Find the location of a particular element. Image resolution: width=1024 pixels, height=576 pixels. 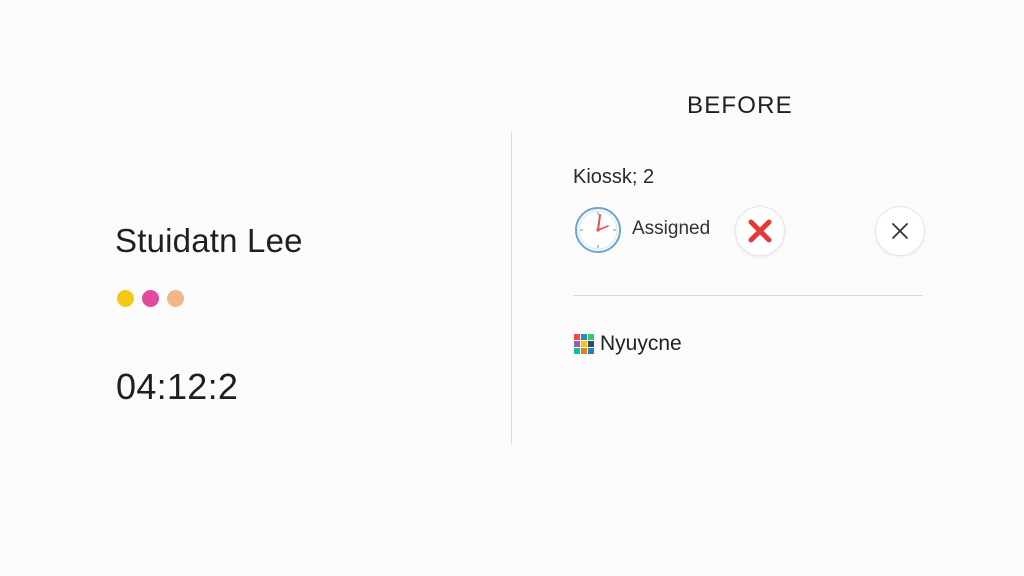

assignee-name: Nyuycne is located at coordinates (641, 343).